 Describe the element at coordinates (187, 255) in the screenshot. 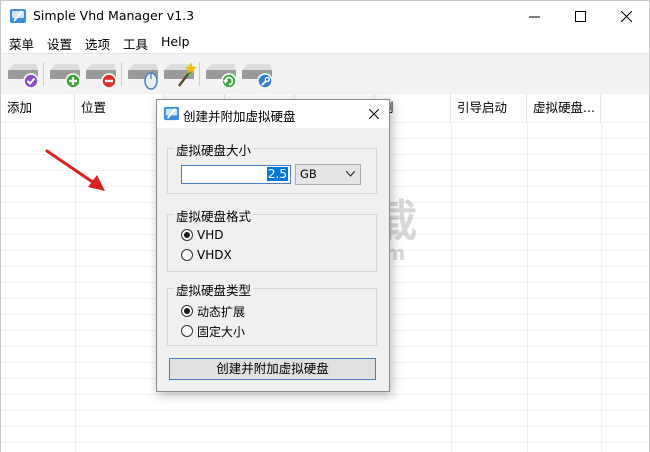

I see `vhdx-radio` at that location.